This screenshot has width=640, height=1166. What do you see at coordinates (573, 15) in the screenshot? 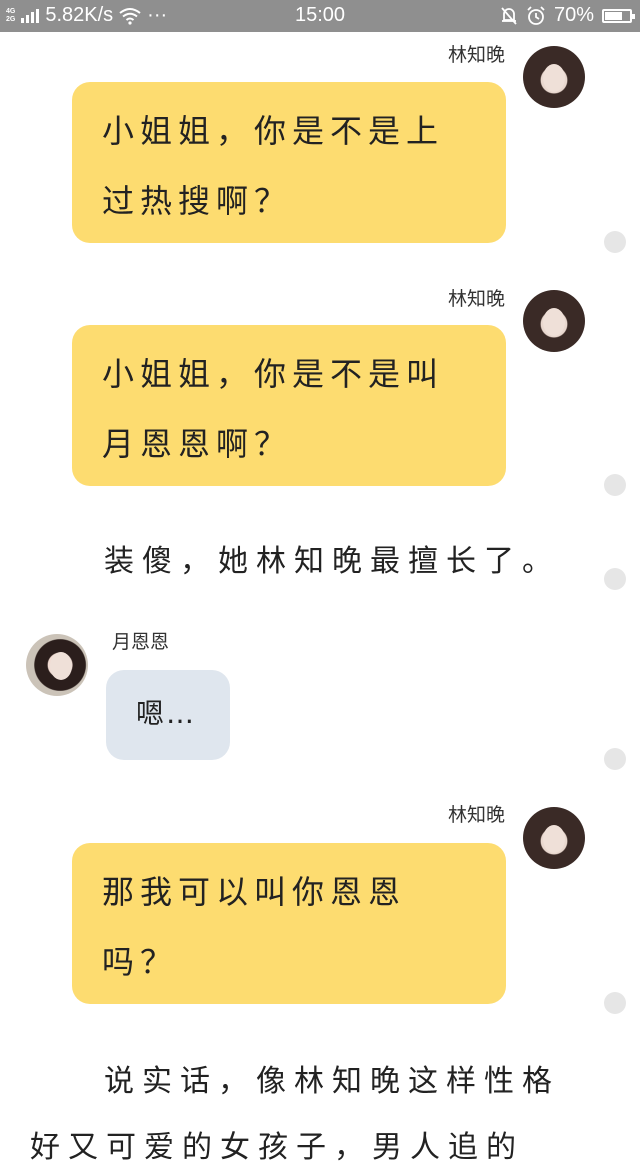
I see `battery-percent: 70%` at bounding box center [573, 15].